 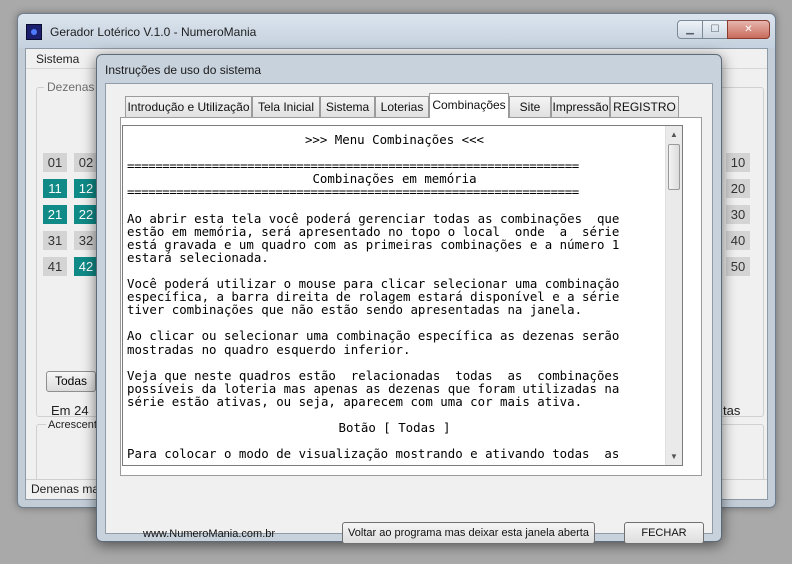 What do you see at coordinates (71, 381) in the screenshot?
I see `todas-button: Todas` at bounding box center [71, 381].